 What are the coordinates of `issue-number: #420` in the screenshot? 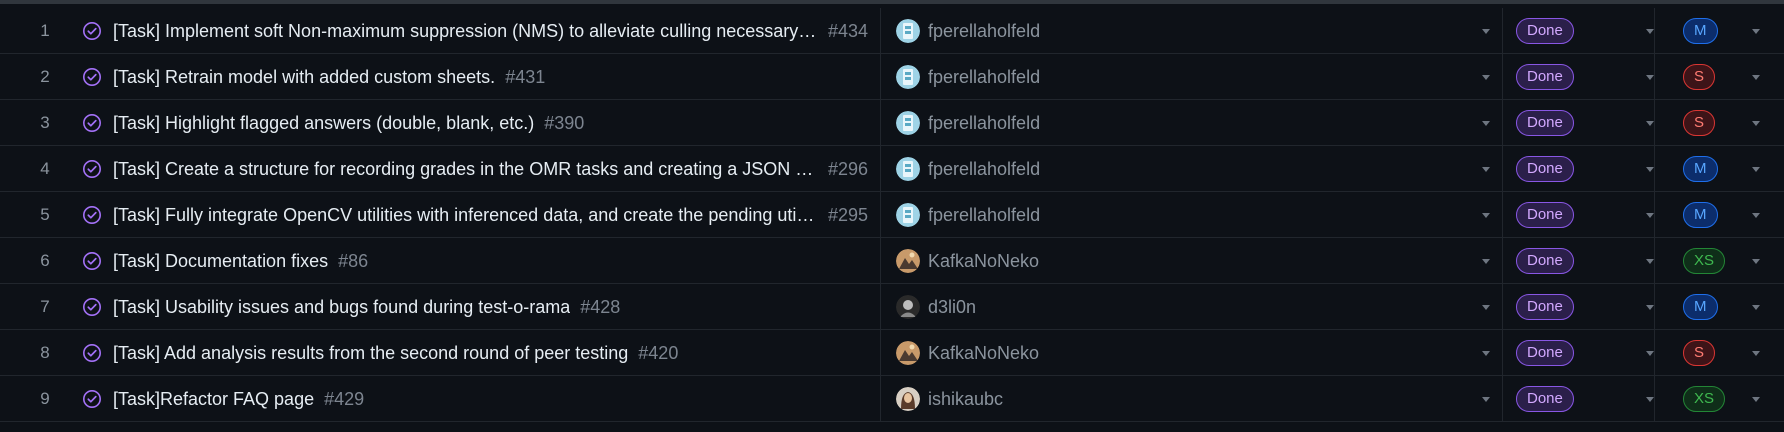 It's located at (658, 353).